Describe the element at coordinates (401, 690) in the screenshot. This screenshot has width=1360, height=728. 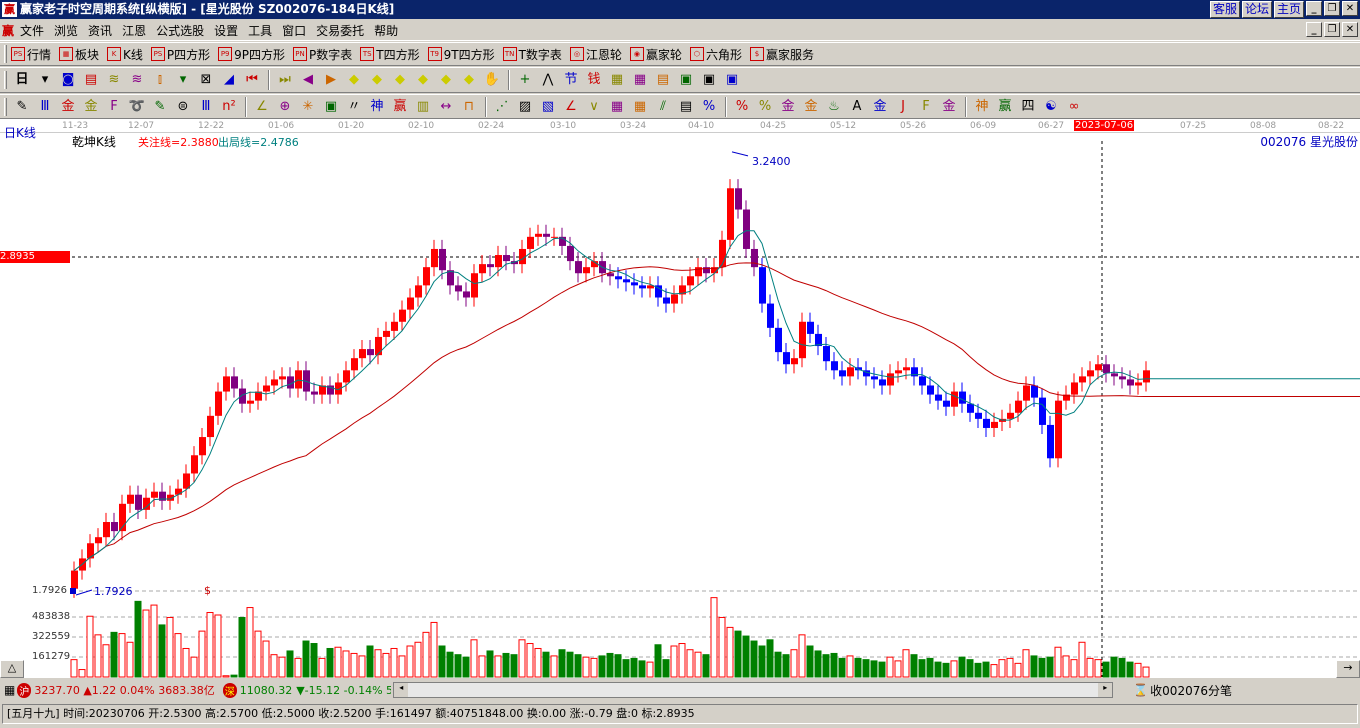
I see `scroll-left-arrow: ◂` at that location.